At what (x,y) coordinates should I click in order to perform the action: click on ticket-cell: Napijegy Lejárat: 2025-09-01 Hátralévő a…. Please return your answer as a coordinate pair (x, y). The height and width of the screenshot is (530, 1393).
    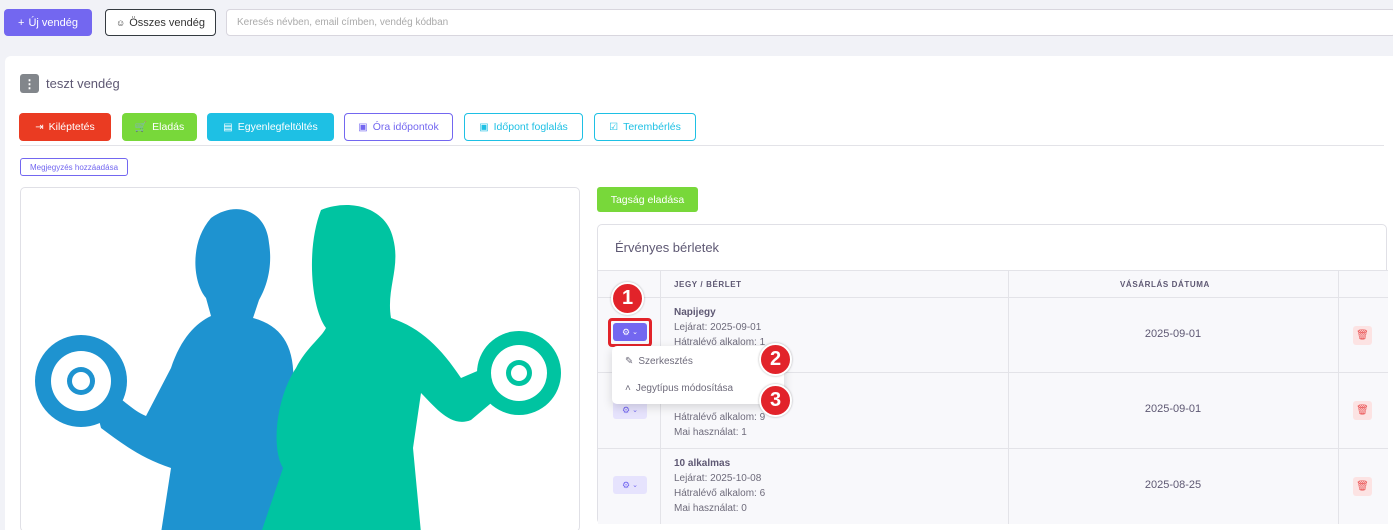
    Looking at the image, I should click on (719, 327).